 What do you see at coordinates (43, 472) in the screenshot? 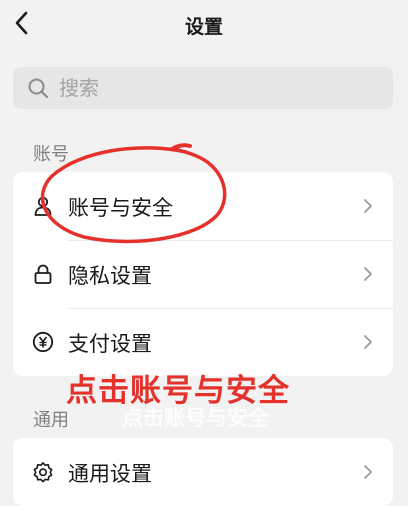
I see `gear-icon` at bounding box center [43, 472].